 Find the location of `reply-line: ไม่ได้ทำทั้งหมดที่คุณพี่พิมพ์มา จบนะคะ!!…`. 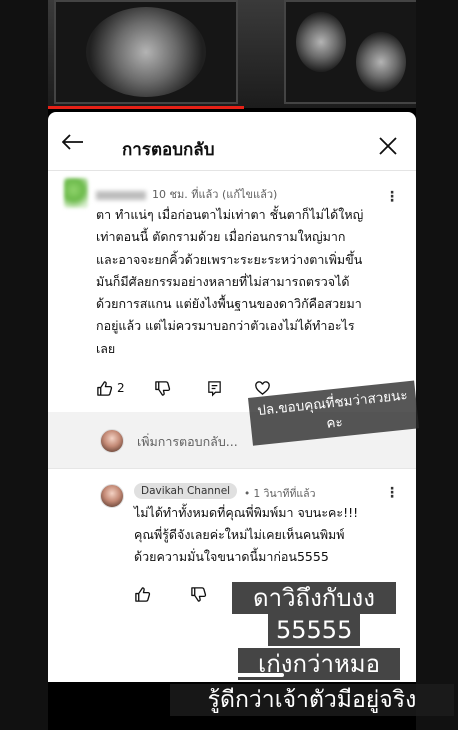

reply-line: ไม่ได้ทำทั้งหมดที่คุณพี่พิมพ์มา จบนะคะ!!… is located at coordinates (246, 512).